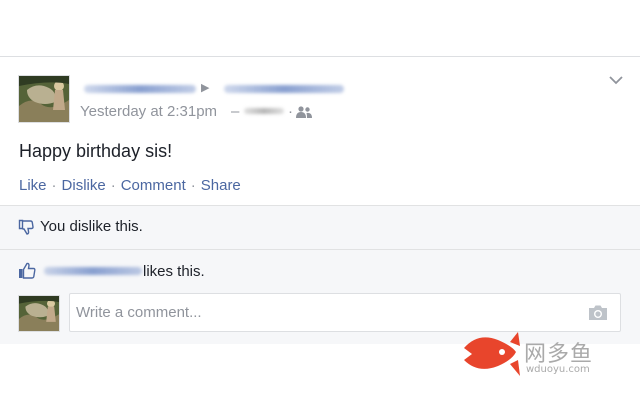  I want to click on comment-box, so click(345, 312).